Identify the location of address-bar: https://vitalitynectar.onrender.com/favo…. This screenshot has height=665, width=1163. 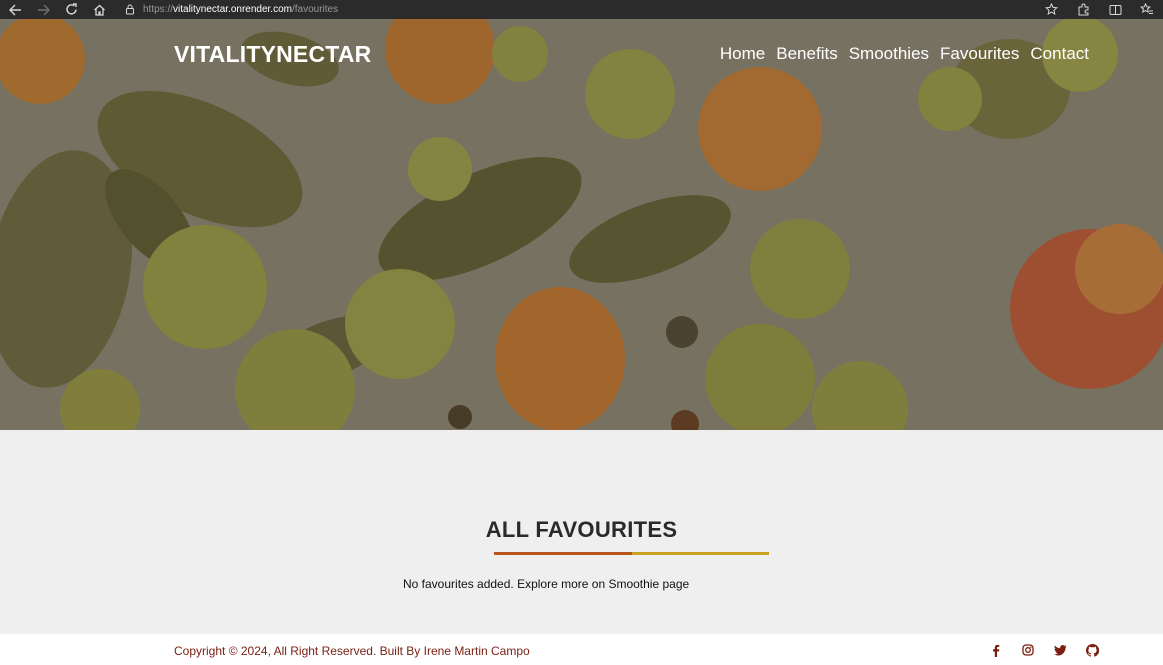
(228, 9).